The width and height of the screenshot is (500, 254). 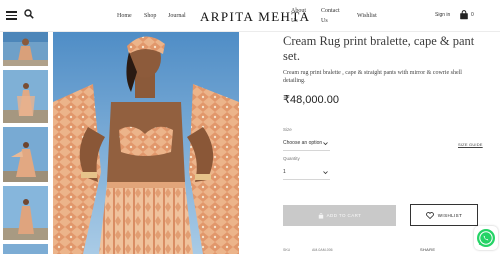 I want to click on search-icon, so click(x=29, y=14).